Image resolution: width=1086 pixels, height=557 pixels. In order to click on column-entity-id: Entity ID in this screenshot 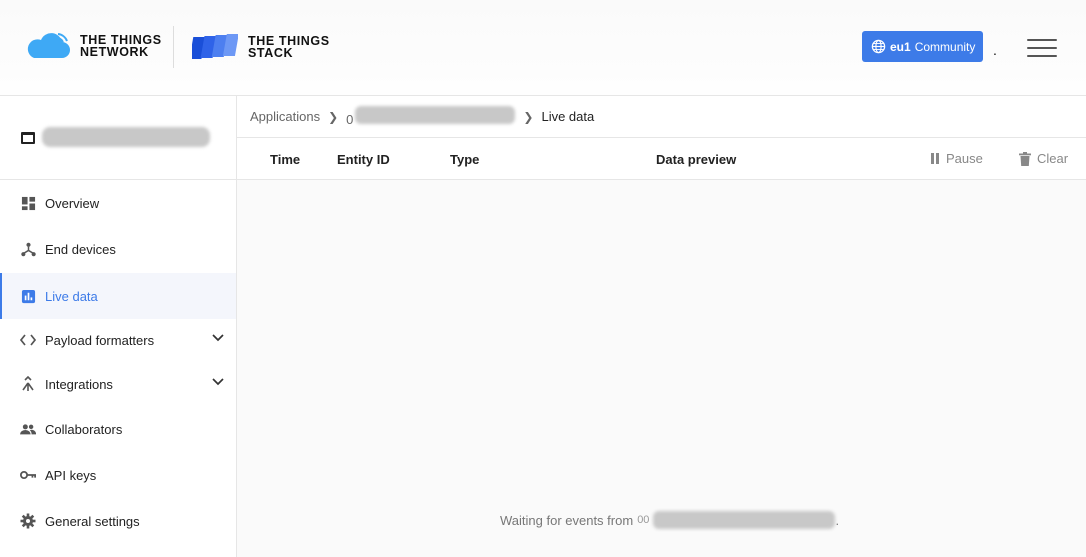, I will do `click(363, 159)`.